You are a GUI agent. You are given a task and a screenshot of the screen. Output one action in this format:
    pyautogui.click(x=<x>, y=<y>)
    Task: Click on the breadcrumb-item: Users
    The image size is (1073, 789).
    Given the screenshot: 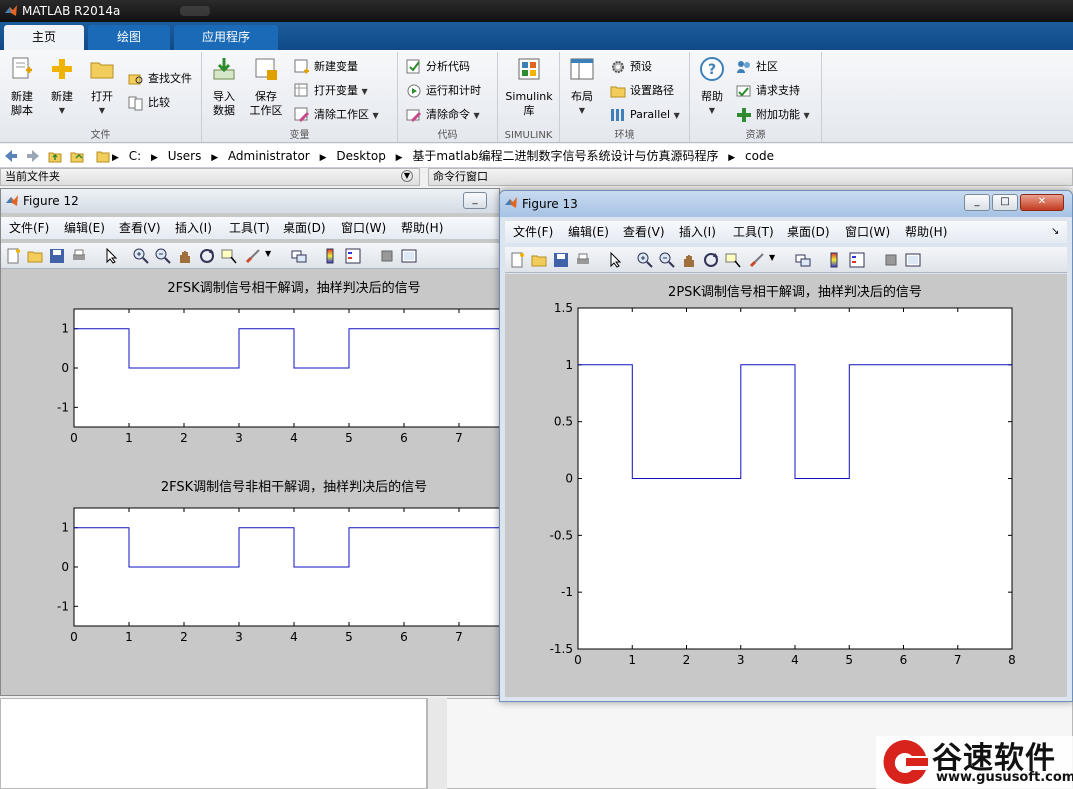 What is the action you would take?
    pyautogui.click(x=185, y=156)
    